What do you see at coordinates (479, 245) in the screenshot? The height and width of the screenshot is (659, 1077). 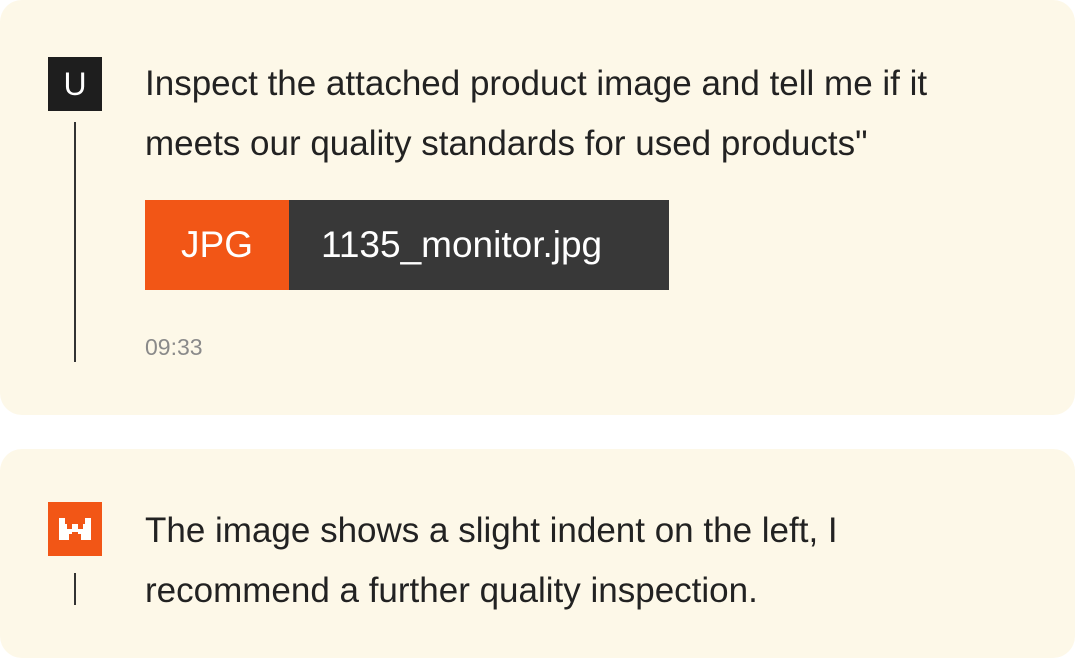 I see `attachment-filename: 1135_monitor.jpg` at bounding box center [479, 245].